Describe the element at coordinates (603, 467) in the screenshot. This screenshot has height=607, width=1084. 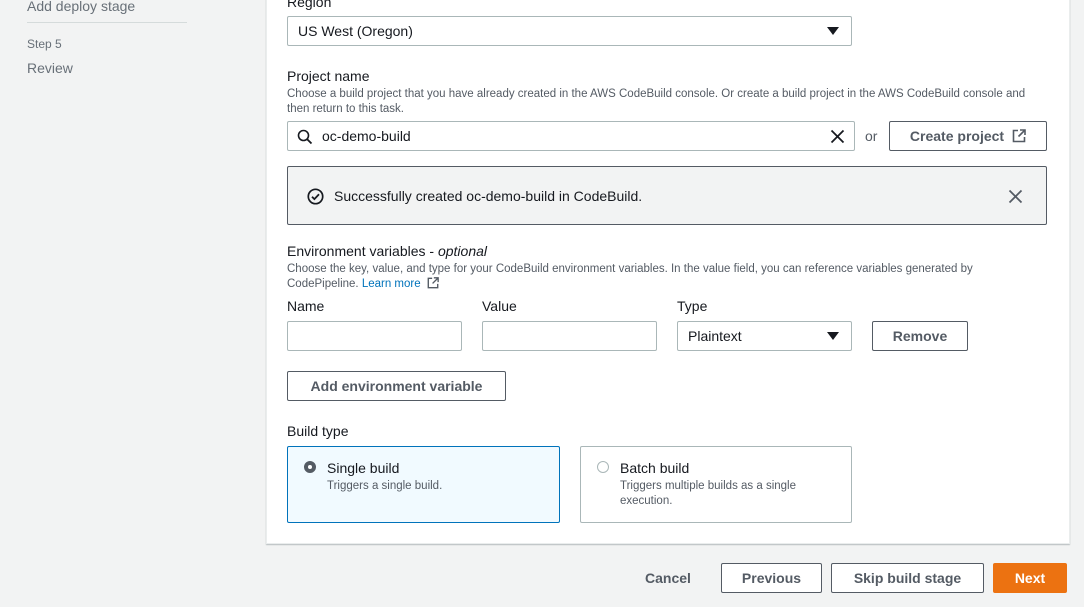
I see `batch-build-radio` at that location.